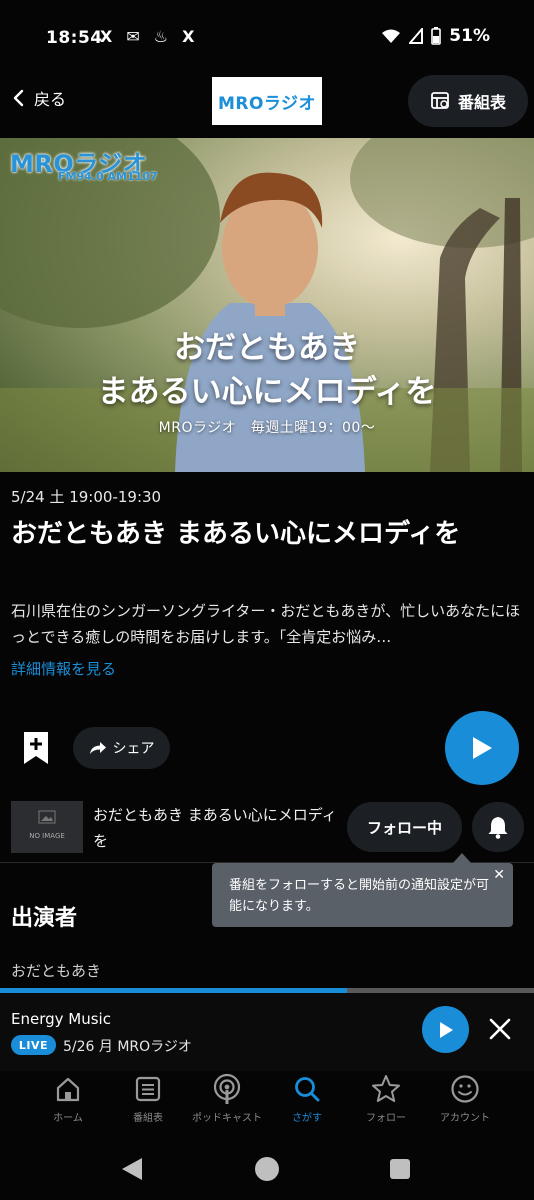 Image resolution: width=534 pixels, height=1200 pixels. Describe the element at coordinates (50, 99) in the screenshot. I see `back-label: 戻る` at that location.